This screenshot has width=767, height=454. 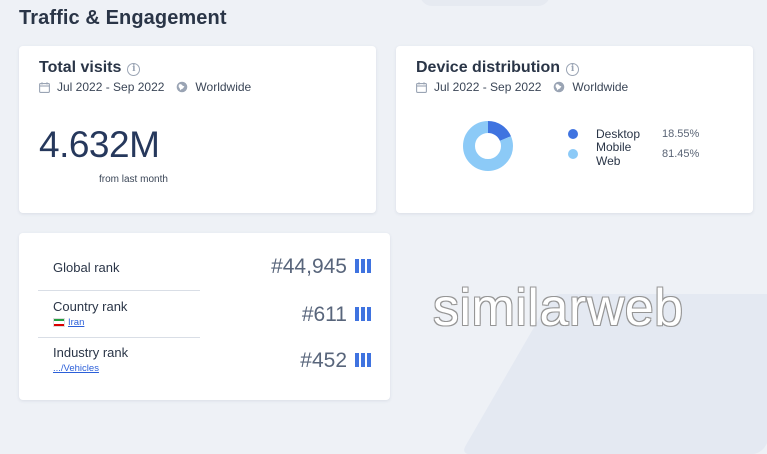 What do you see at coordinates (323, 360) in the screenshot?
I see `industry-rank-value: #452` at bounding box center [323, 360].